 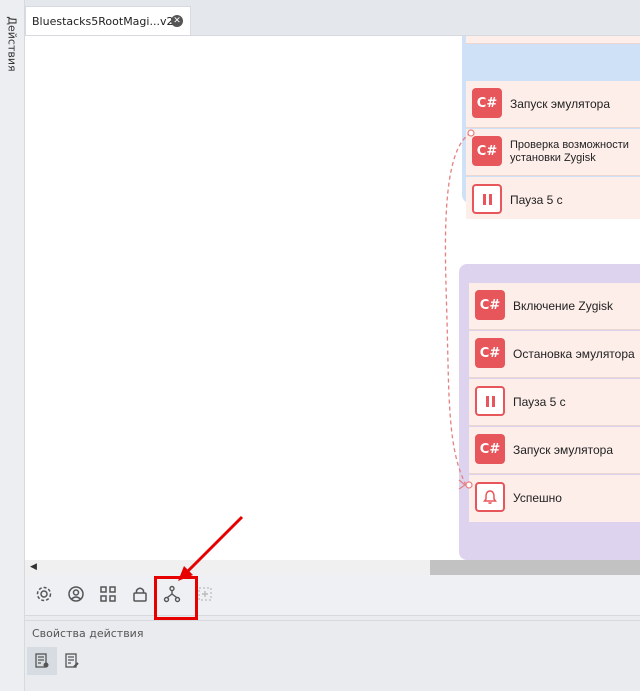 What do you see at coordinates (176, 598) in the screenshot?
I see `annotation-highlight` at bounding box center [176, 598].